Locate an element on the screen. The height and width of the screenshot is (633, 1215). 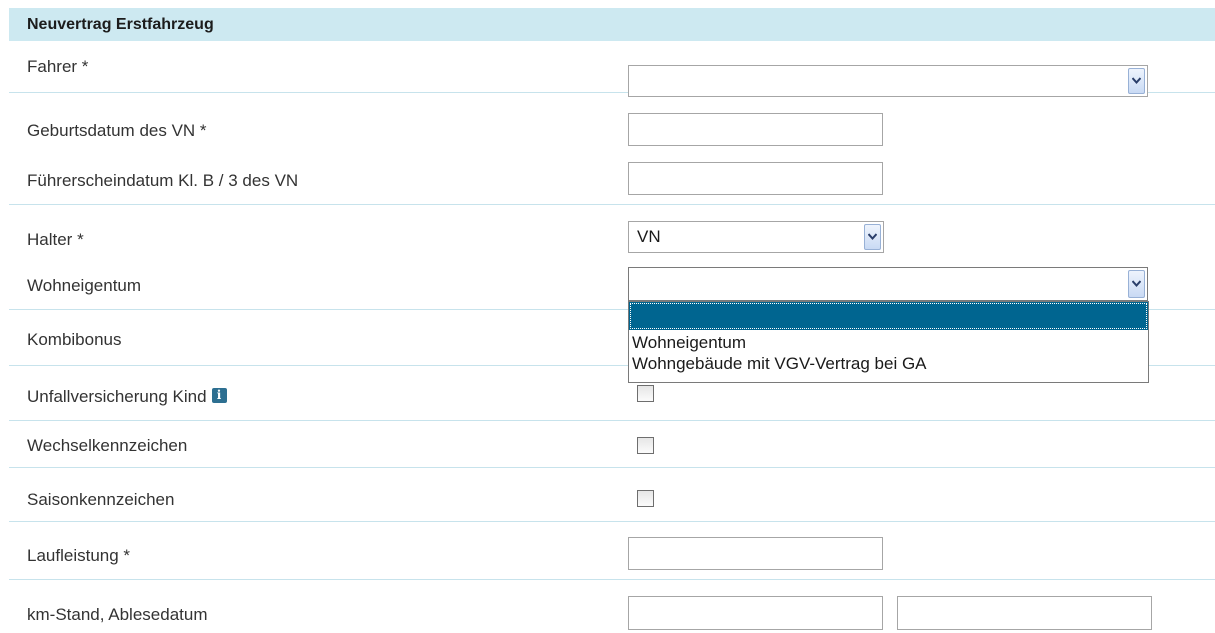
dropdown-option-wohngebaeude: Wohngebäude mit VGV-Vertrag bei GA is located at coordinates (888, 363).